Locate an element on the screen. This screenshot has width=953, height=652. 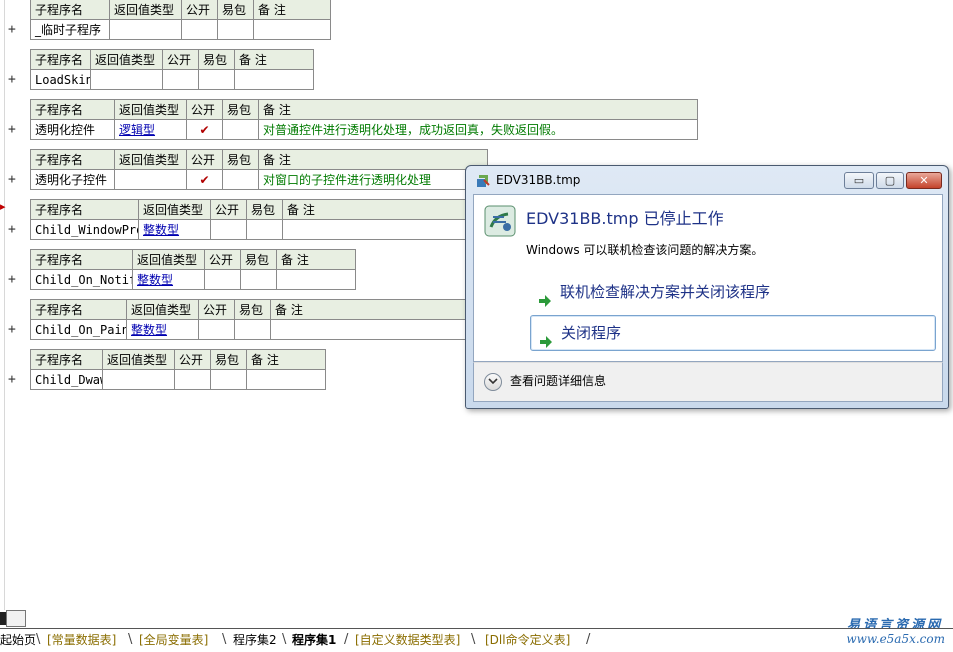
subroutine-return-type: 逻辑型 is located at coordinates (150, 129).